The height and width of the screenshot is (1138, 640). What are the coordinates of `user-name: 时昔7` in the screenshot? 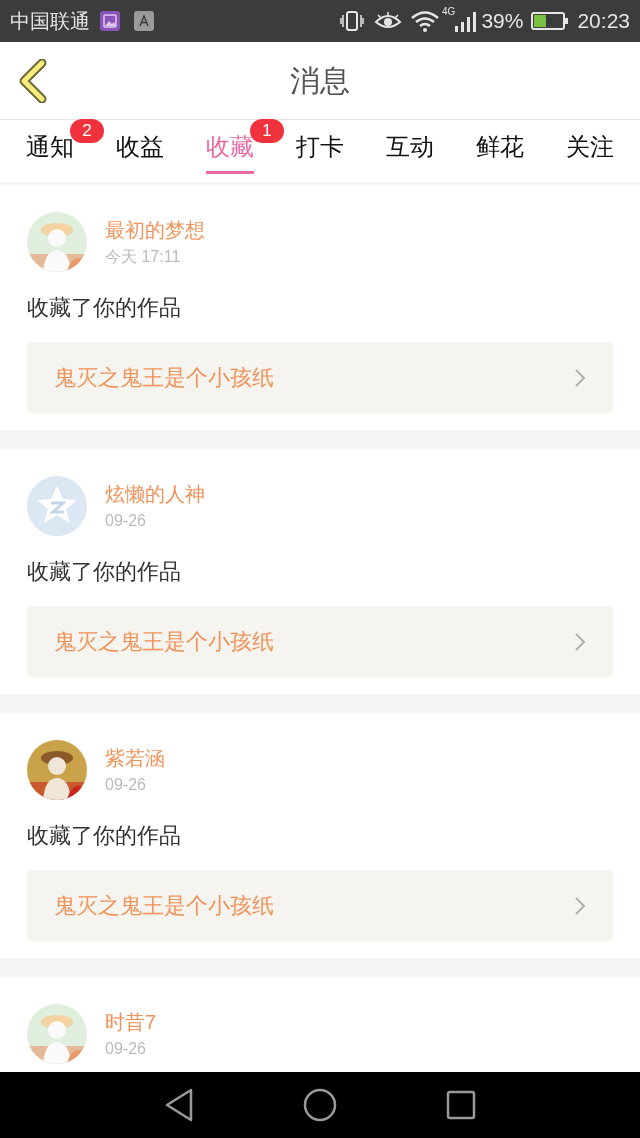 It's located at (131, 1022).